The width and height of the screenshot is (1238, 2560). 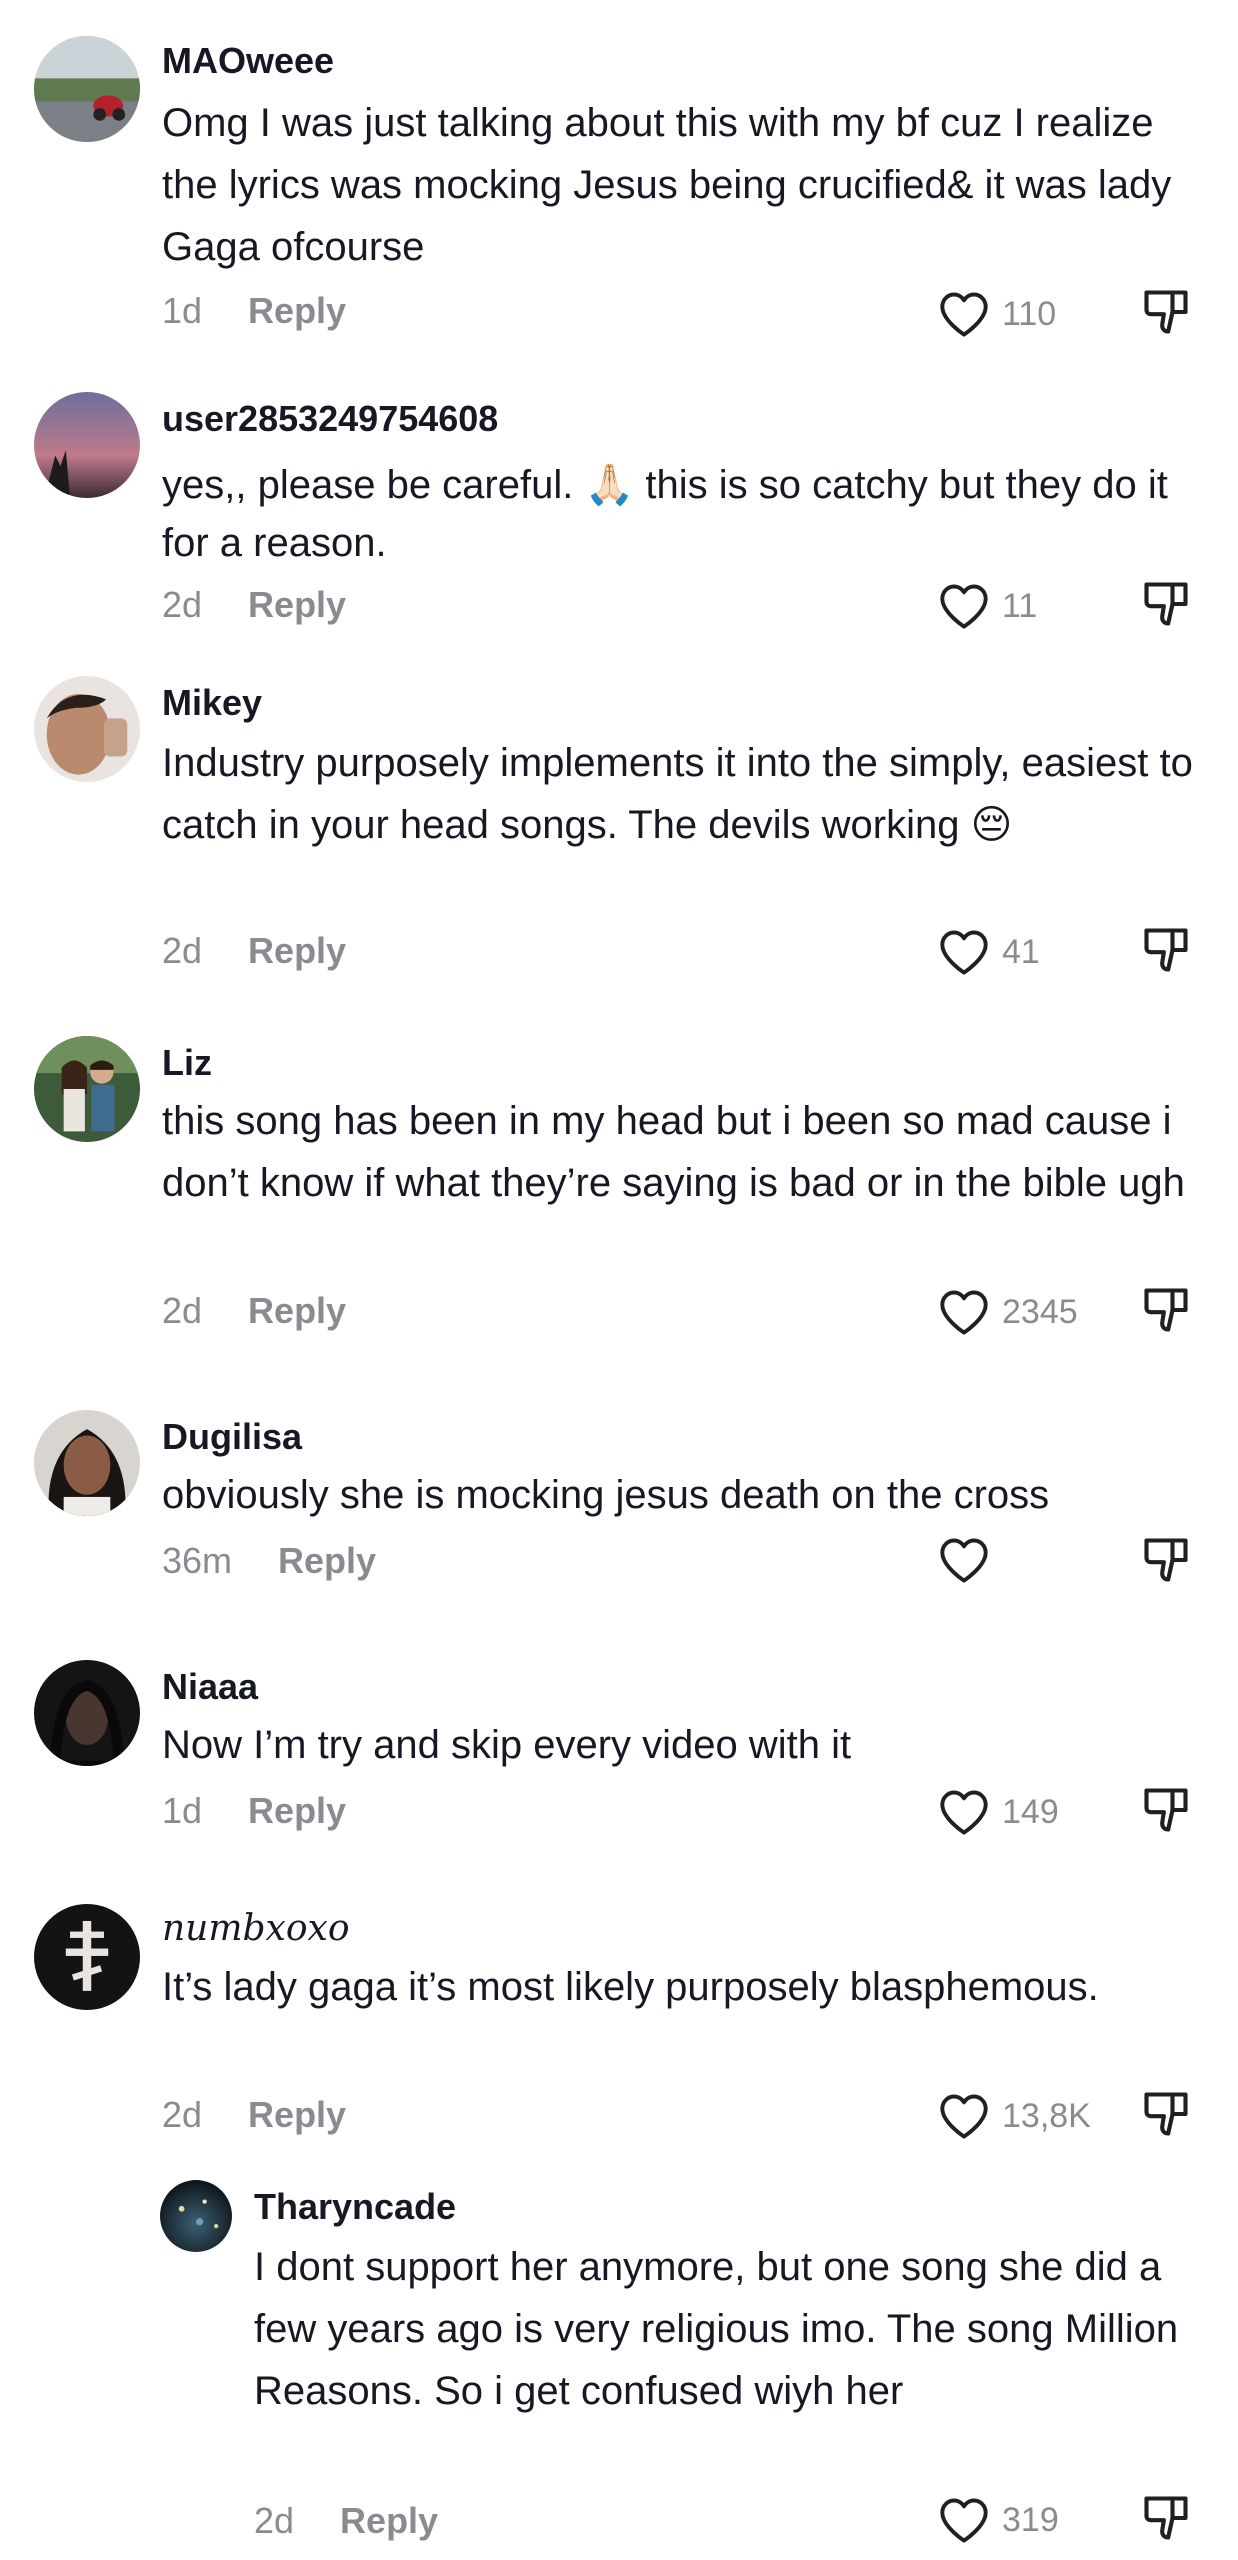 What do you see at coordinates (507, 1745) in the screenshot?
I see `comment-text: Now I’m try and skip every video with it` at bounding box center [507, 1745].